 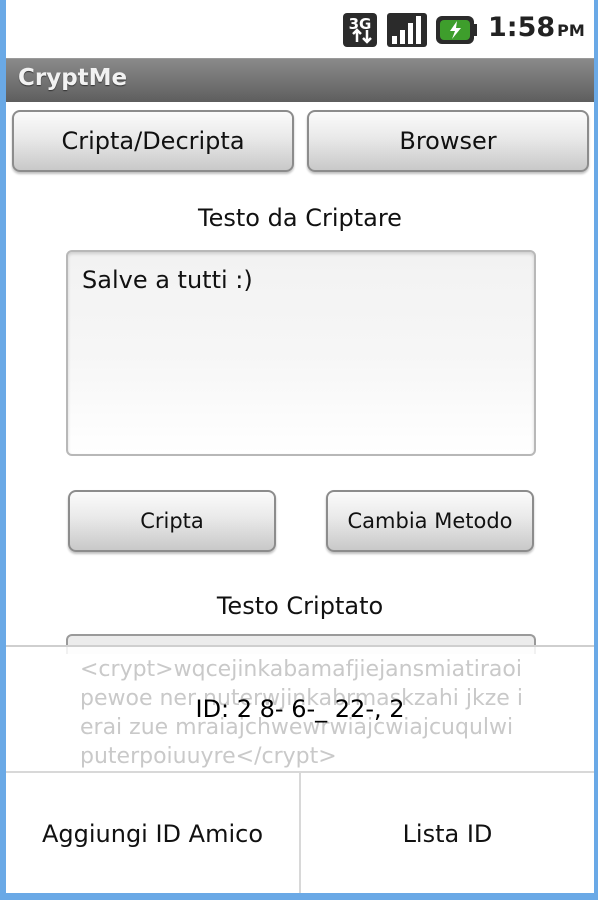 I want to click on id-list-menu-item: Lista ID, so click(x=447, y=834).